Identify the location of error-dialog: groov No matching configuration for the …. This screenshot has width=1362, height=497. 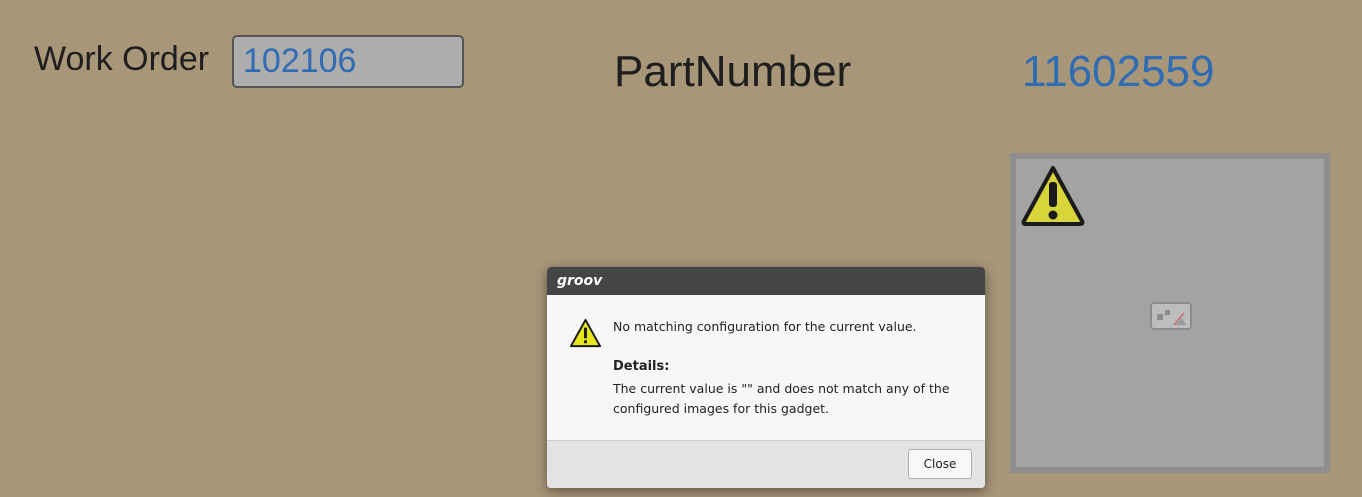
(766, 377).